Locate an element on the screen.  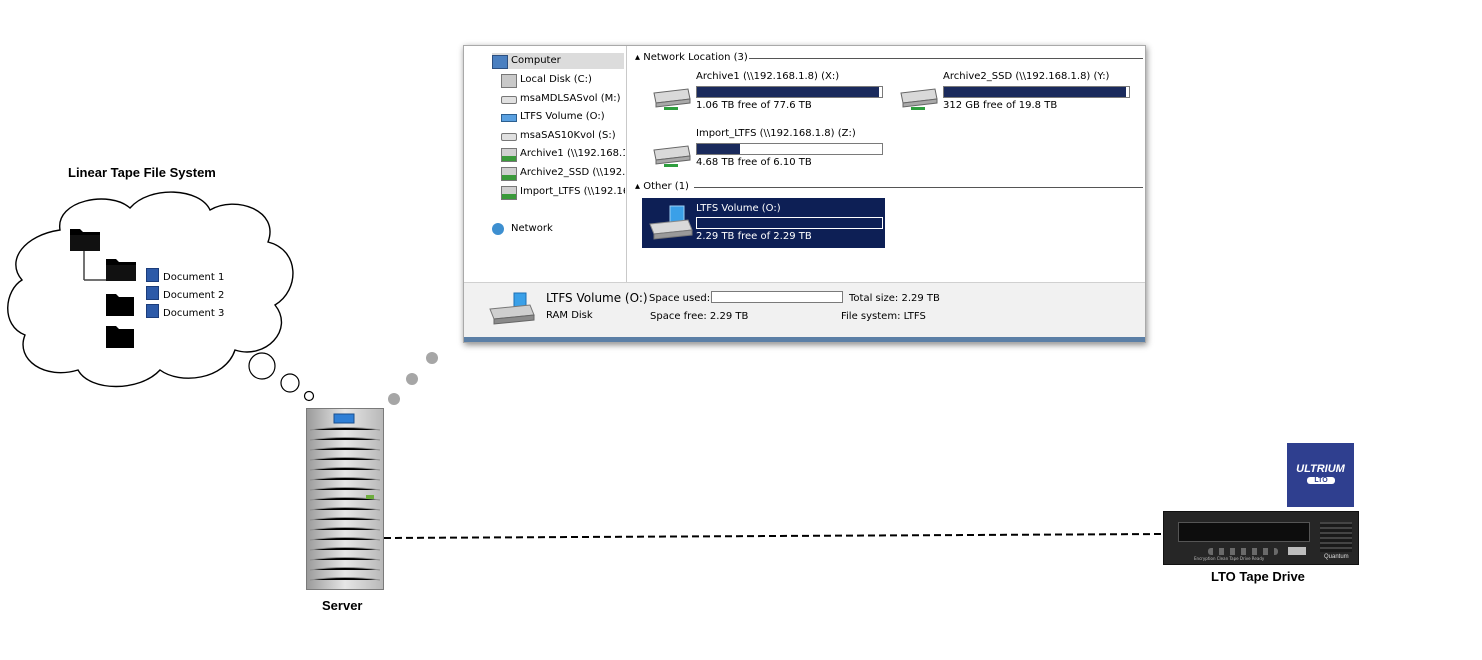
network-icon is located at coordinates (498, 229).